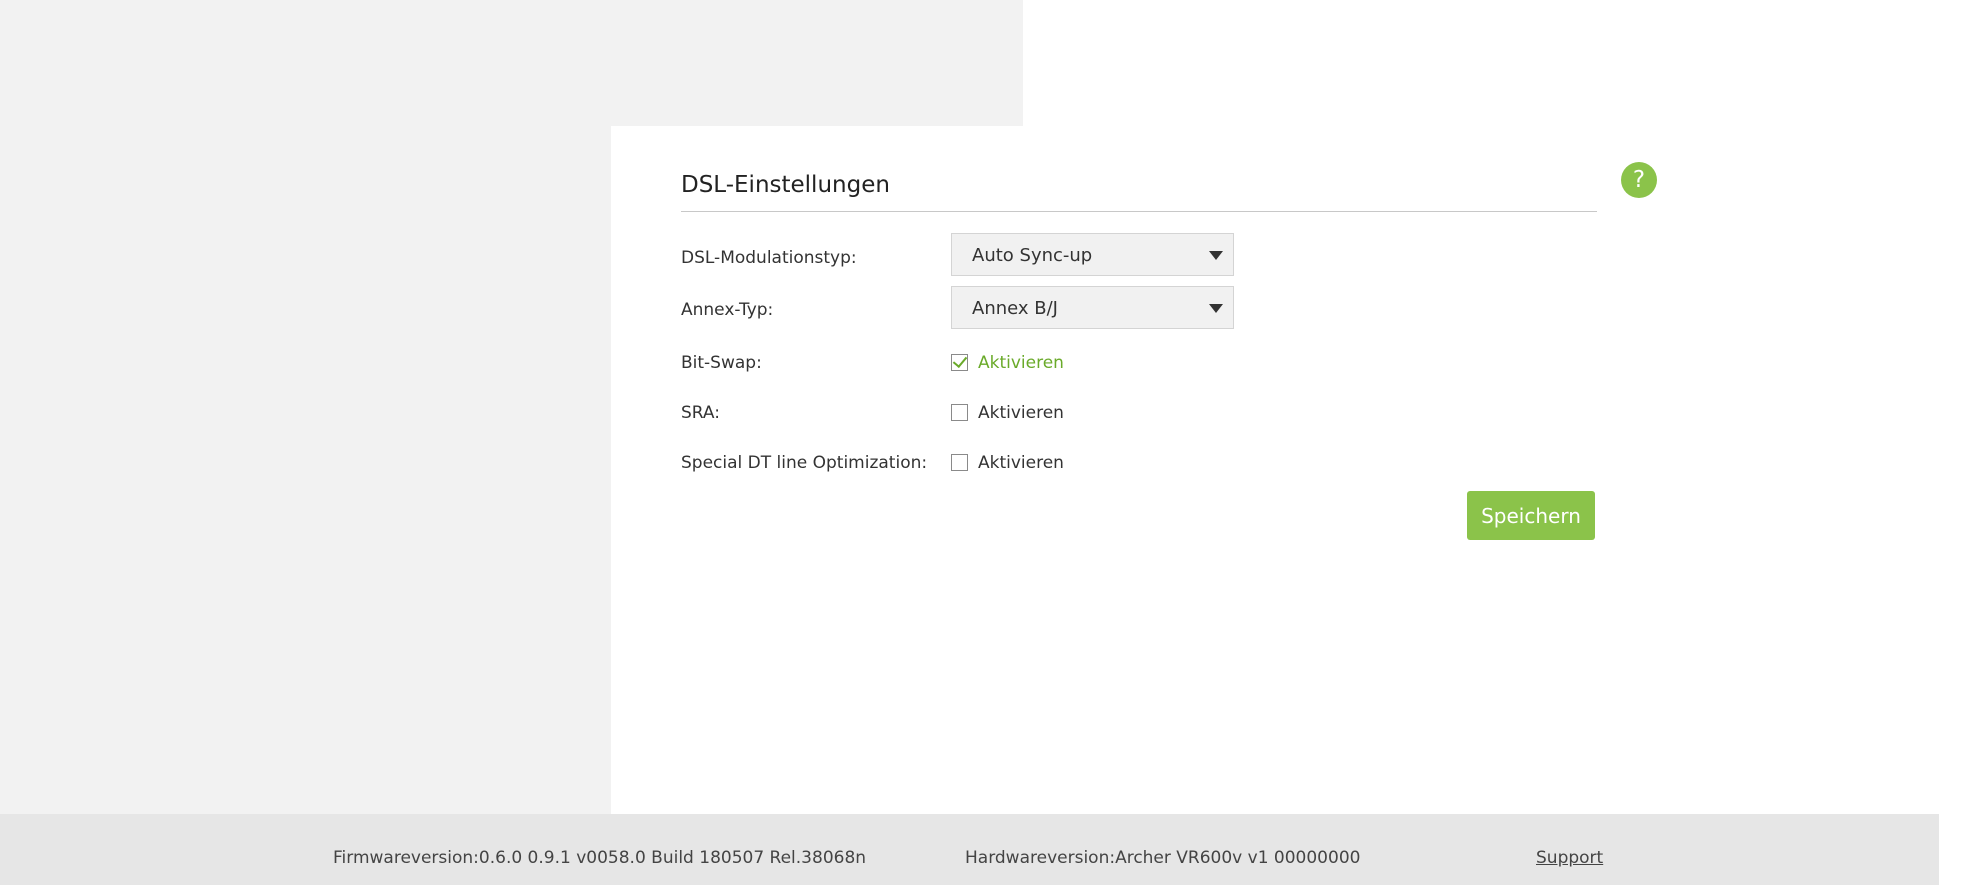 The width and height of the screenshot is (1973, 885). What do you see at coordinates (1139, 211) in the screenshot?
I see `title-divider` at bounding box center [1139, 211].